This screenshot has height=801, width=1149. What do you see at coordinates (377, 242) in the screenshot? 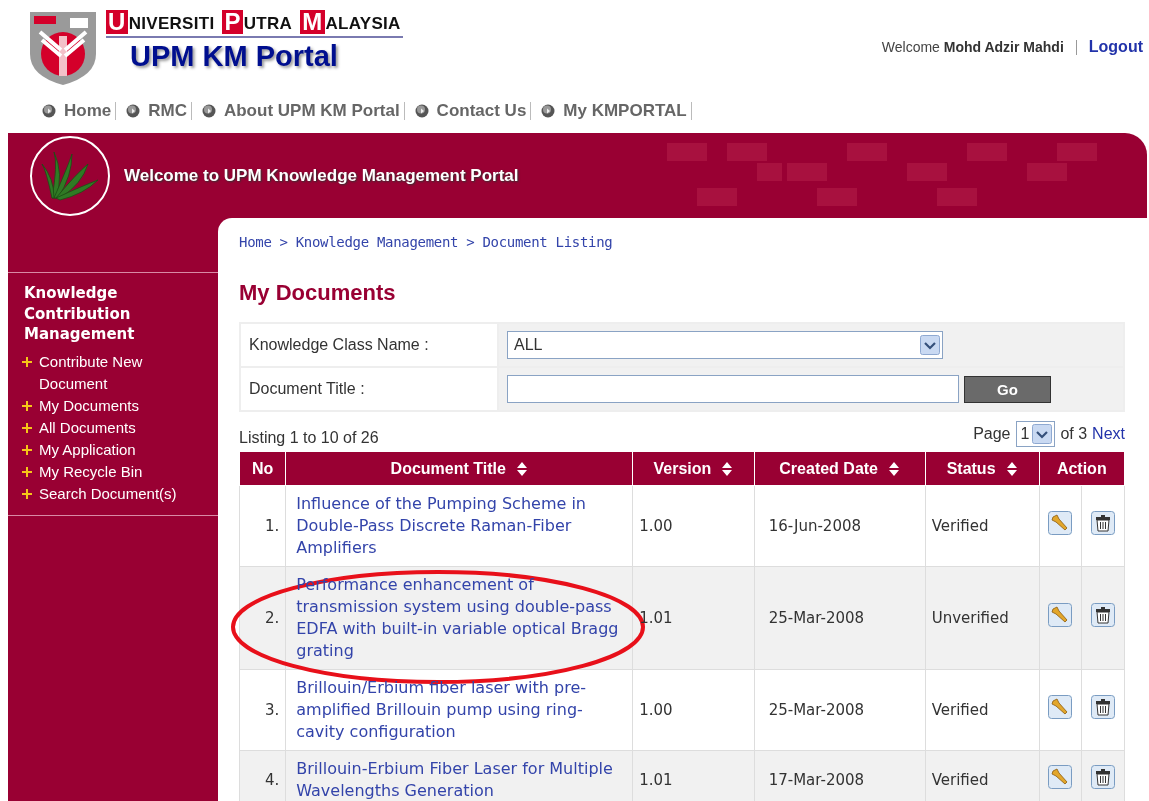
I see `breadcrumb-link: Knowledge Management` at bounding box center [377, 242].